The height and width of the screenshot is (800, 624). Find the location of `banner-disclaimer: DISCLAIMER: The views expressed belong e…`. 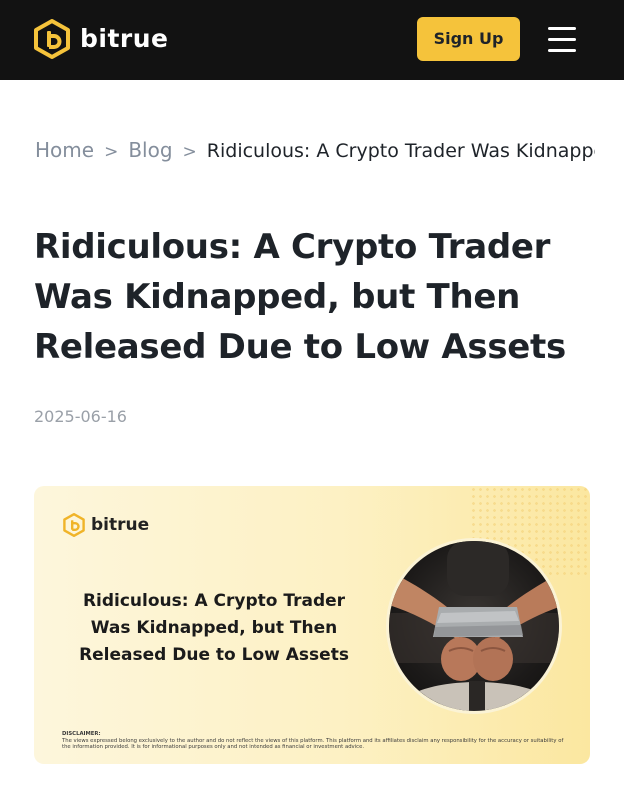

banner-disclaimer: DISCLAIMER: The views expressed belong e… is located at coordinates (317, 741).